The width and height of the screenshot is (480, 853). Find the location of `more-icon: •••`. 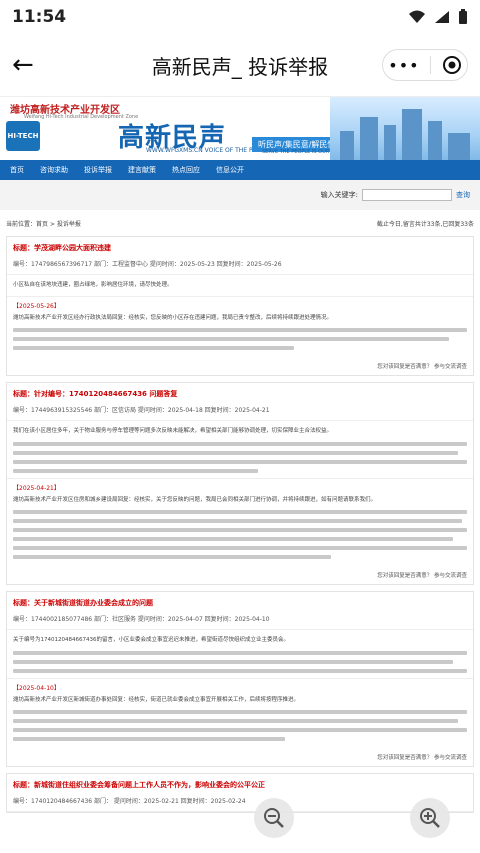

more-icon: ••• is located at coordinates (403, 65).